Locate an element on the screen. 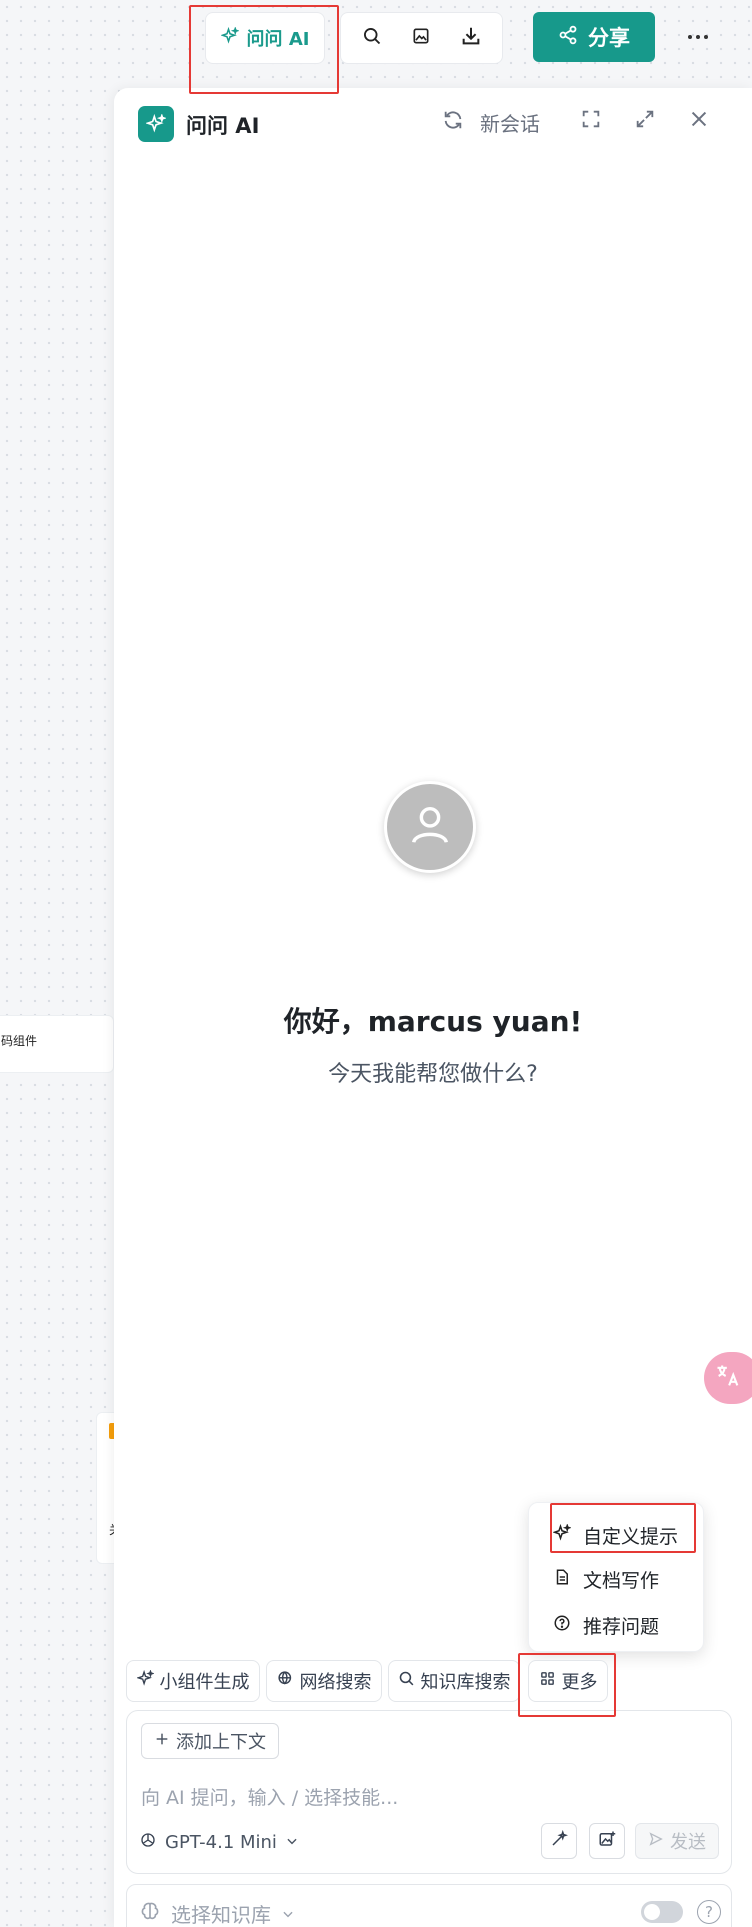  document-icon is located at coordinates (562, 1579).